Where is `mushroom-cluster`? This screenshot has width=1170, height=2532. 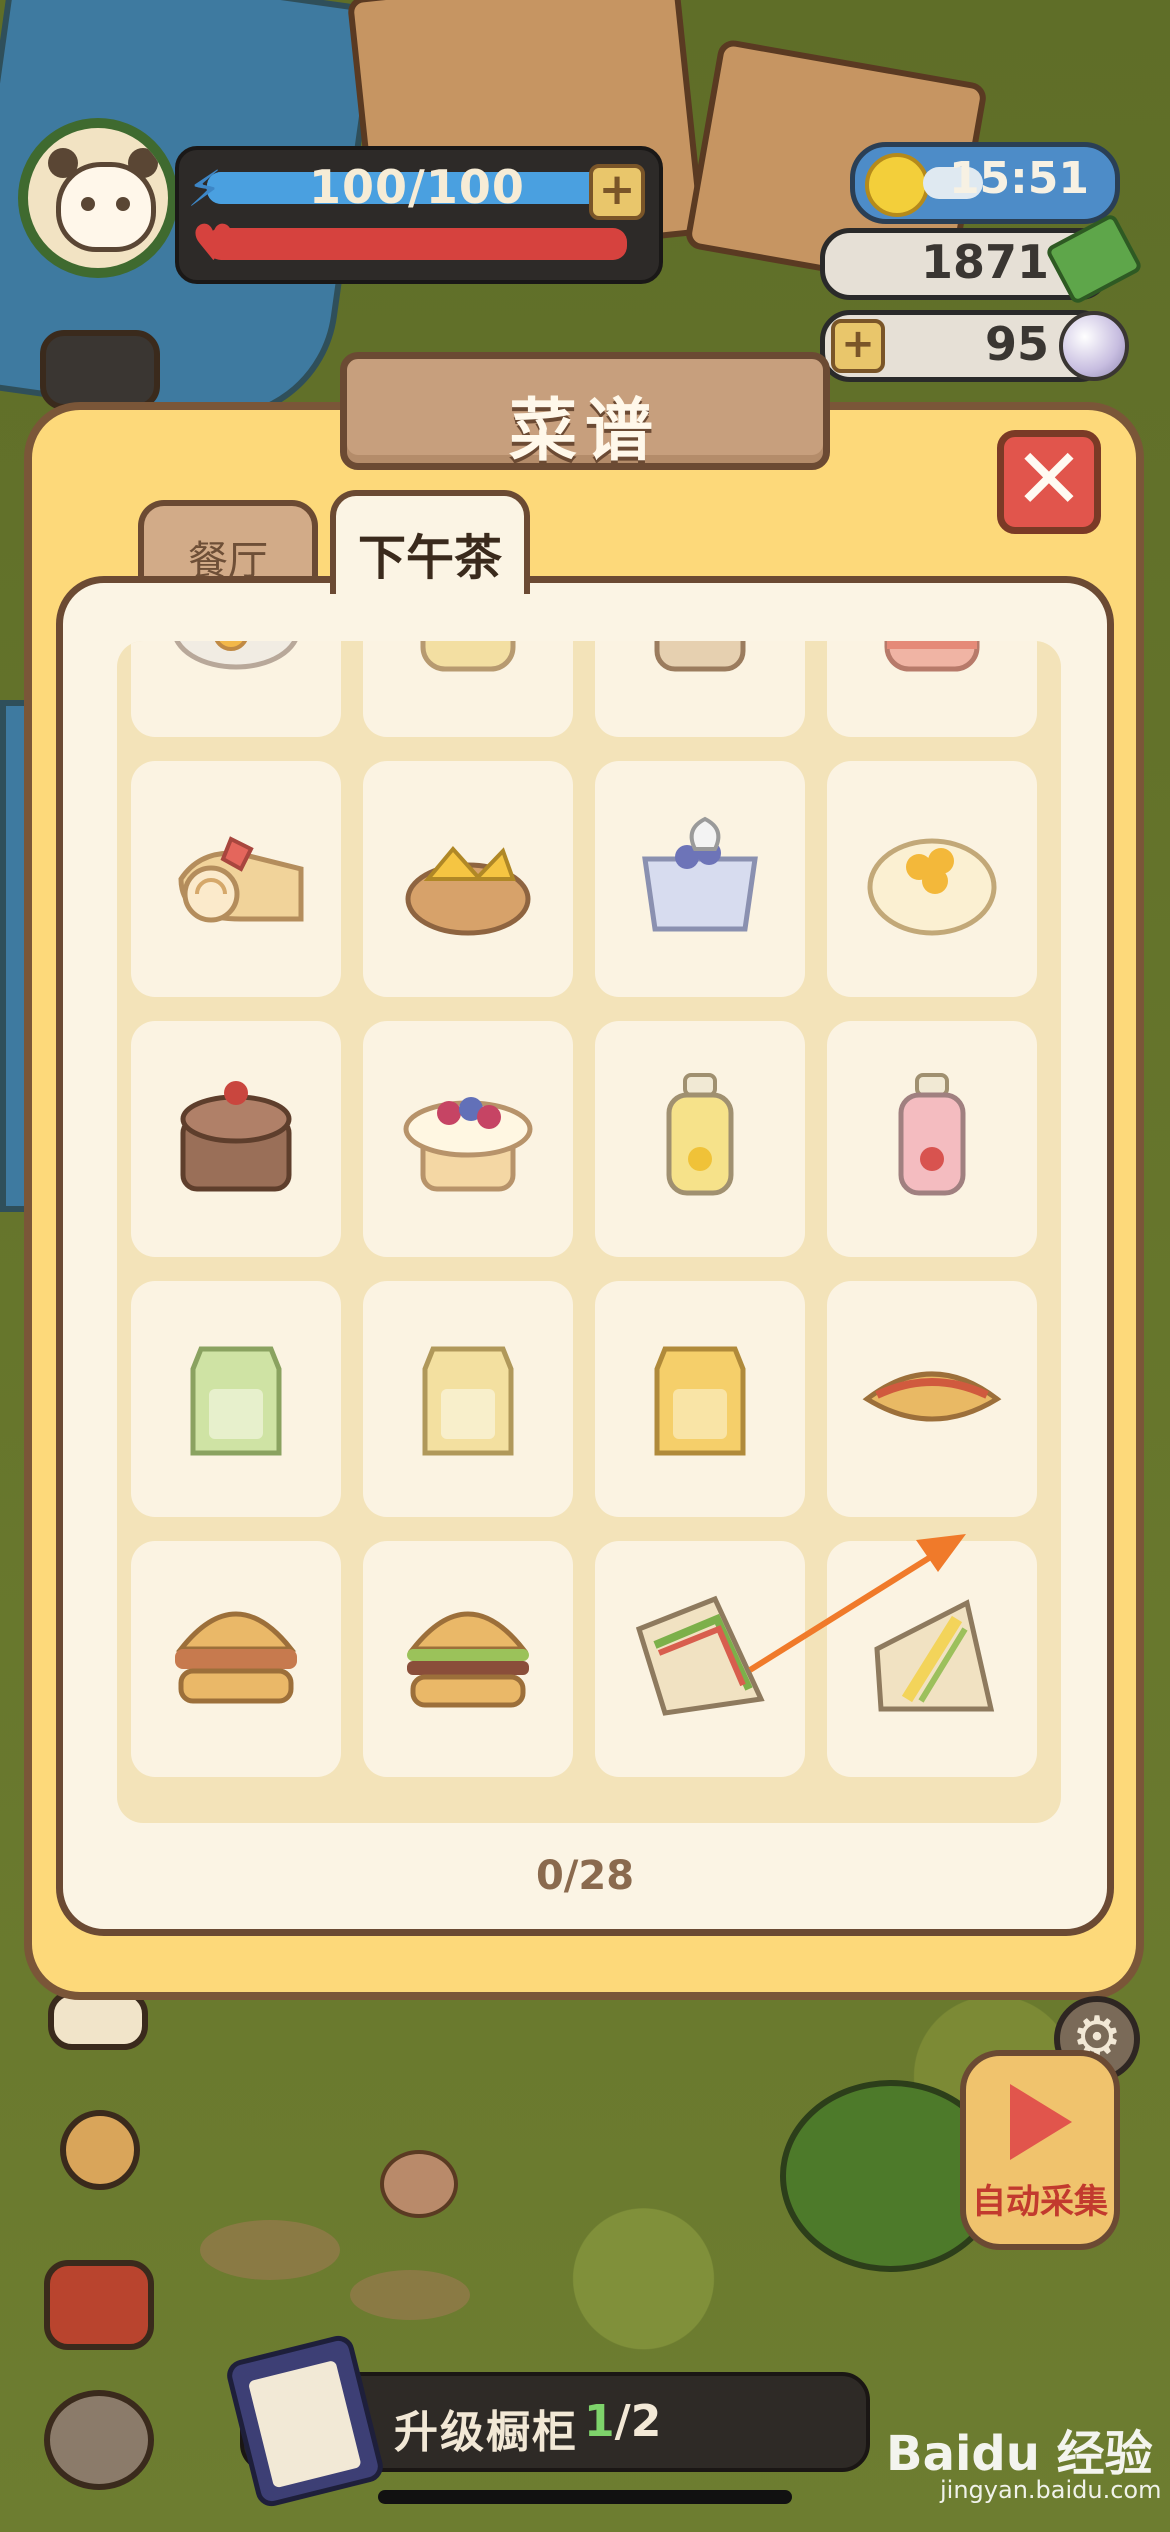 mushroom-cluster is located at coordinates (419, 2184).